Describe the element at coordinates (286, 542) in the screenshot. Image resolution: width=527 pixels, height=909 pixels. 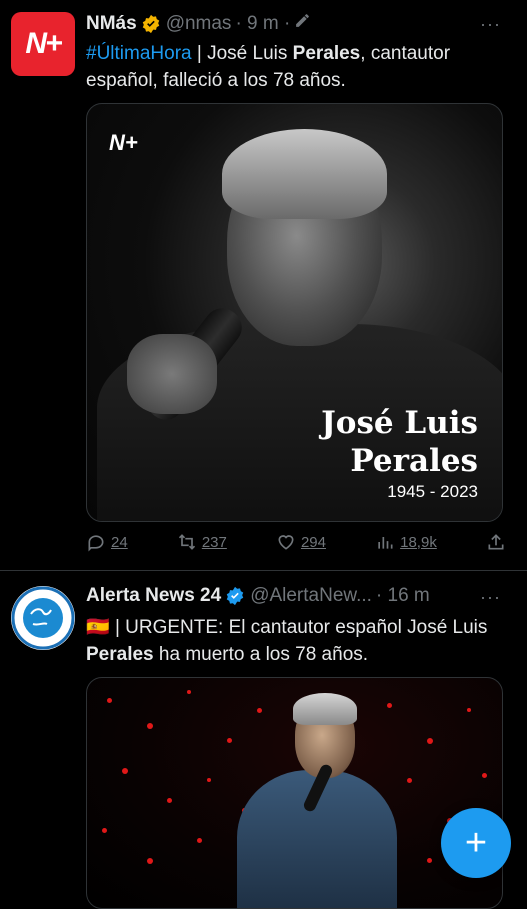
I see `heart-icon` at that location.